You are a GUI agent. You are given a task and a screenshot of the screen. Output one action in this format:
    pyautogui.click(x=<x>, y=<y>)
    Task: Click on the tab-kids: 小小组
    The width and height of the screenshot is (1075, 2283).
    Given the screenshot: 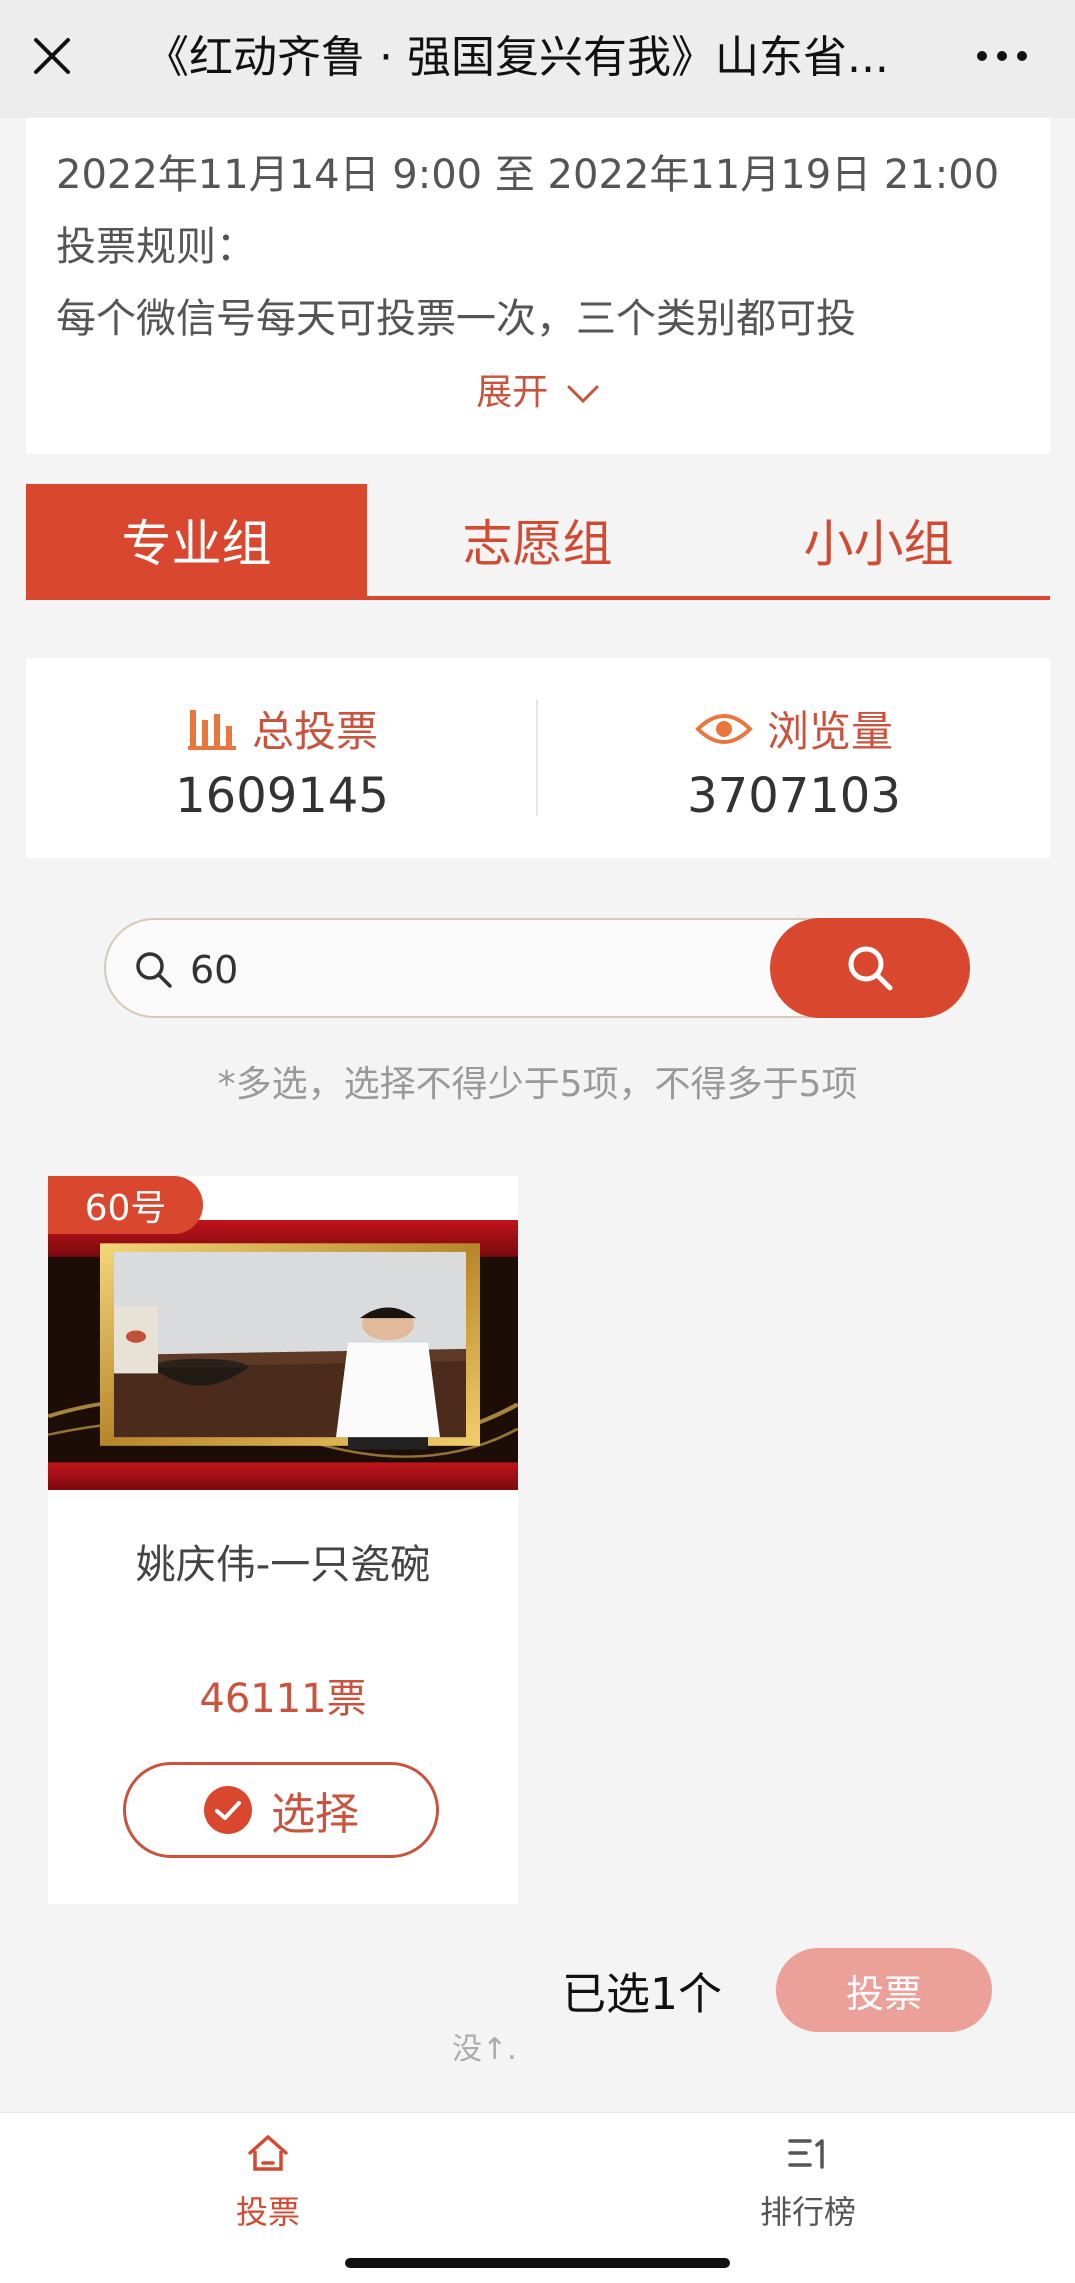 What is the action you would take?
    pyautogui.click(x=878, y=540)
    